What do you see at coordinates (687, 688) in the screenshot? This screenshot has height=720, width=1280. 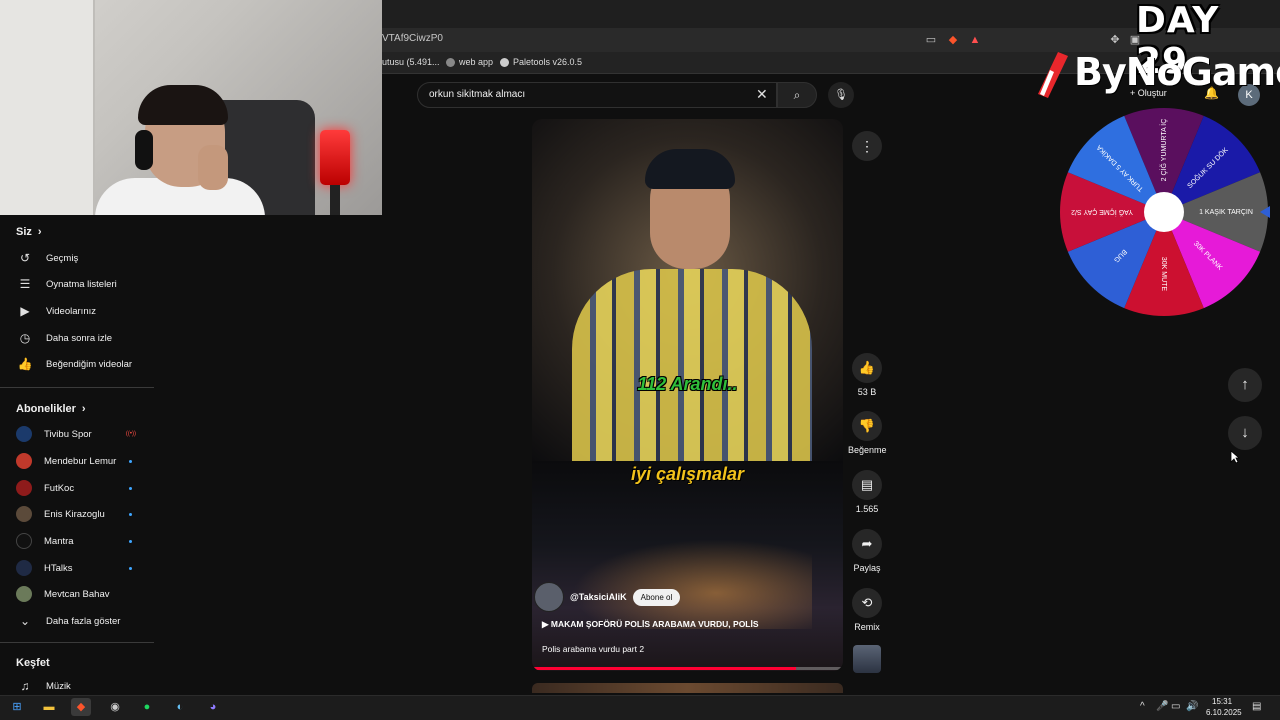 I see `next-short-peek` at bounding box center [687, 688].